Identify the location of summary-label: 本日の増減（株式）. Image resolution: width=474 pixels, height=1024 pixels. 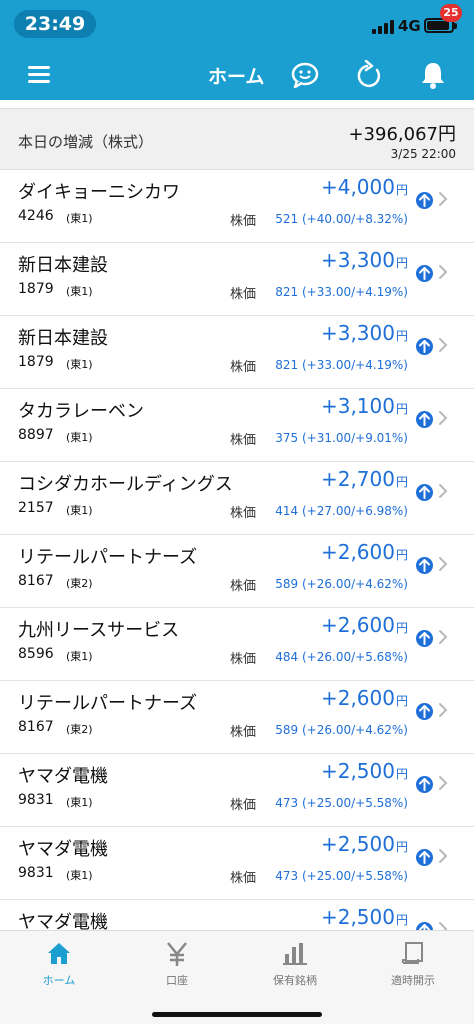
(86, 142).